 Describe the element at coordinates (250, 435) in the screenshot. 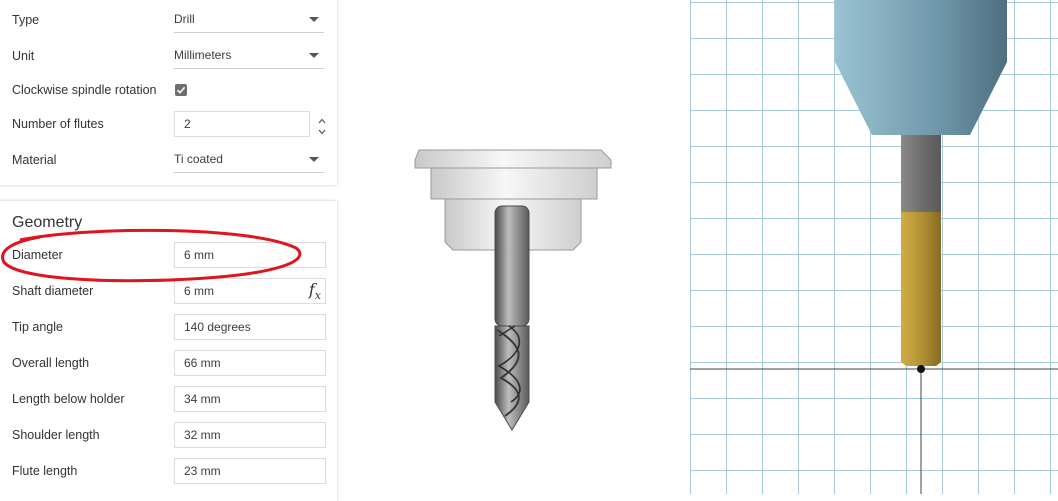

I see `shoulder-length-input: 32 mm` at that location.